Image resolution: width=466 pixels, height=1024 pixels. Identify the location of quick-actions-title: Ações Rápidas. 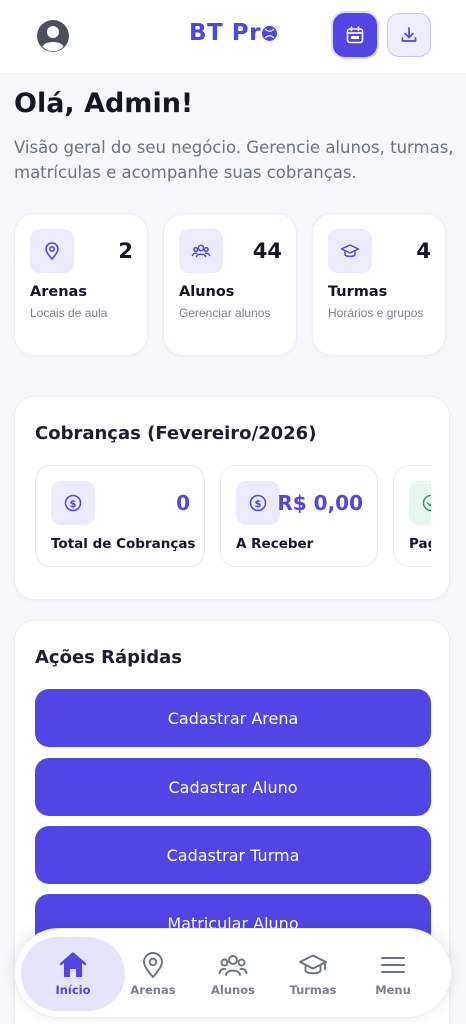
(108, 657).